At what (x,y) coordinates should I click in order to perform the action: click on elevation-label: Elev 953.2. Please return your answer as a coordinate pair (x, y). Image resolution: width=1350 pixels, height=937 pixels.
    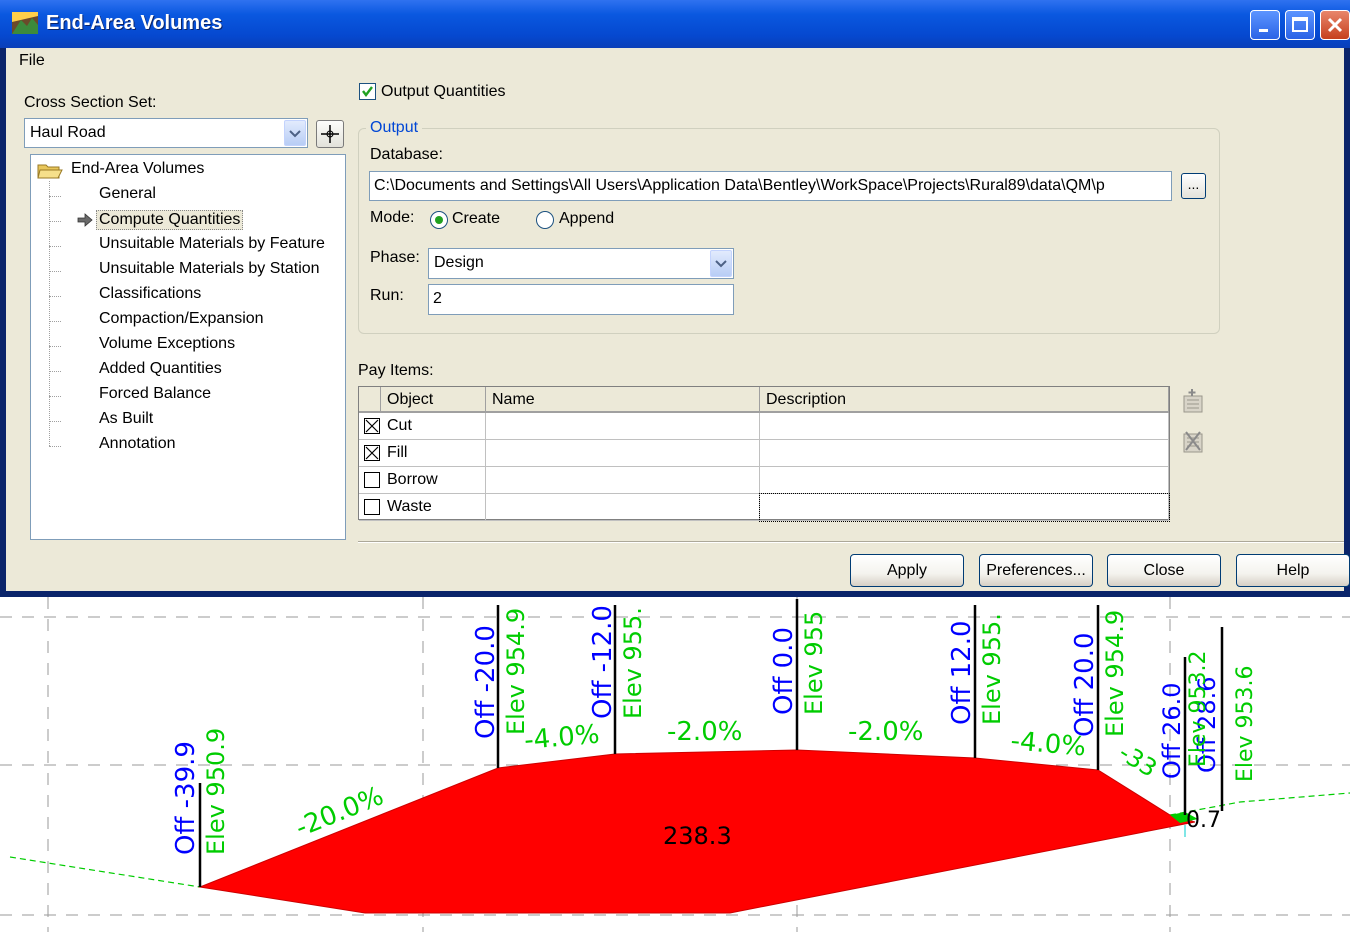
    Looking at the image, I should click on (1198, 708).